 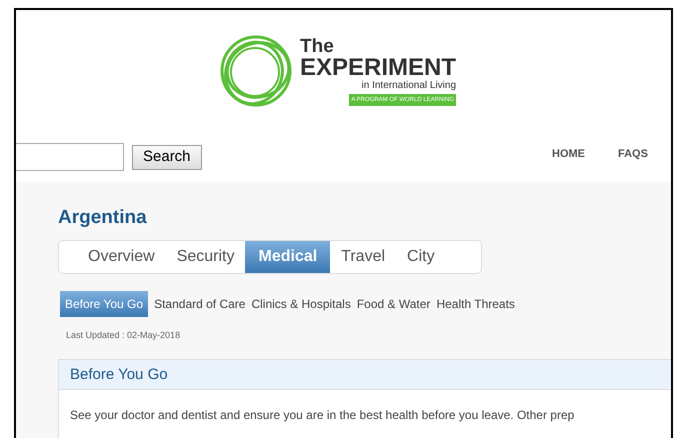 What do you see at coordinates (322, 415) in the screenshot?
I see `panel-text: See your doctor and dentist and ensure you are in the best health before you leave. Other prep` at bounding box center [322, 415].